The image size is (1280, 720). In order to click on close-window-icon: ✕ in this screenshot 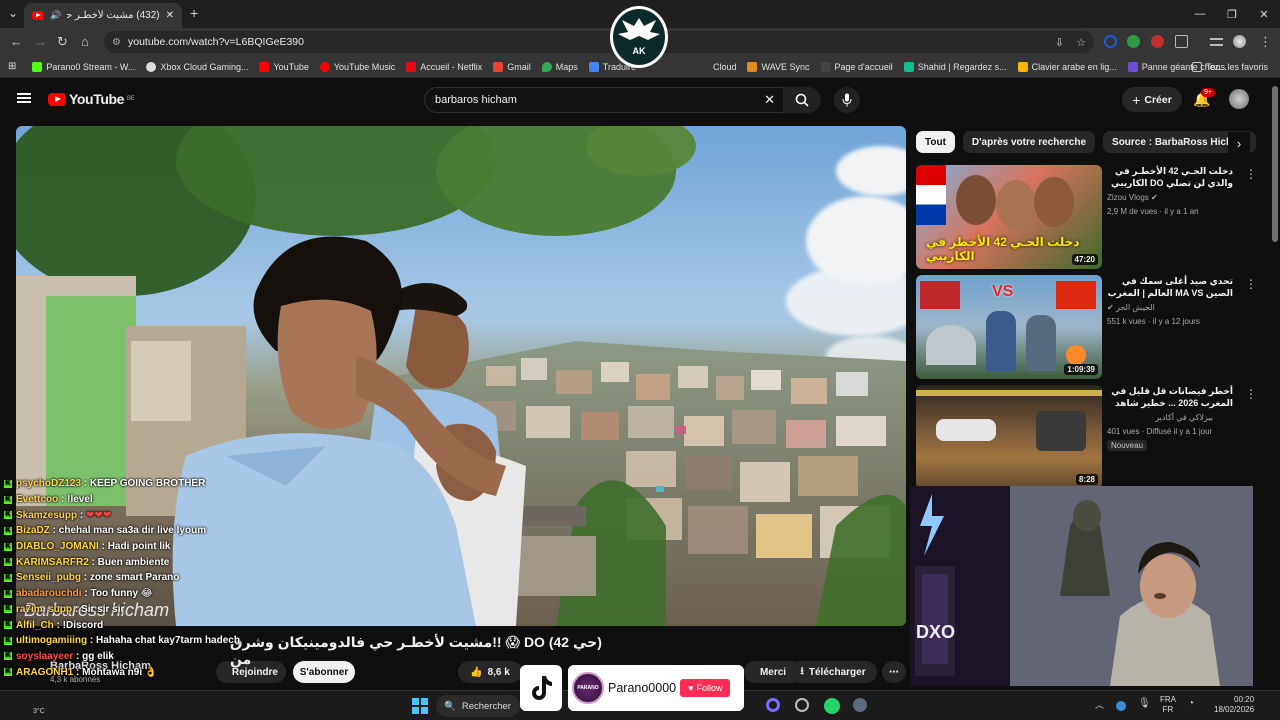, I will do `click(1264, 14)`.